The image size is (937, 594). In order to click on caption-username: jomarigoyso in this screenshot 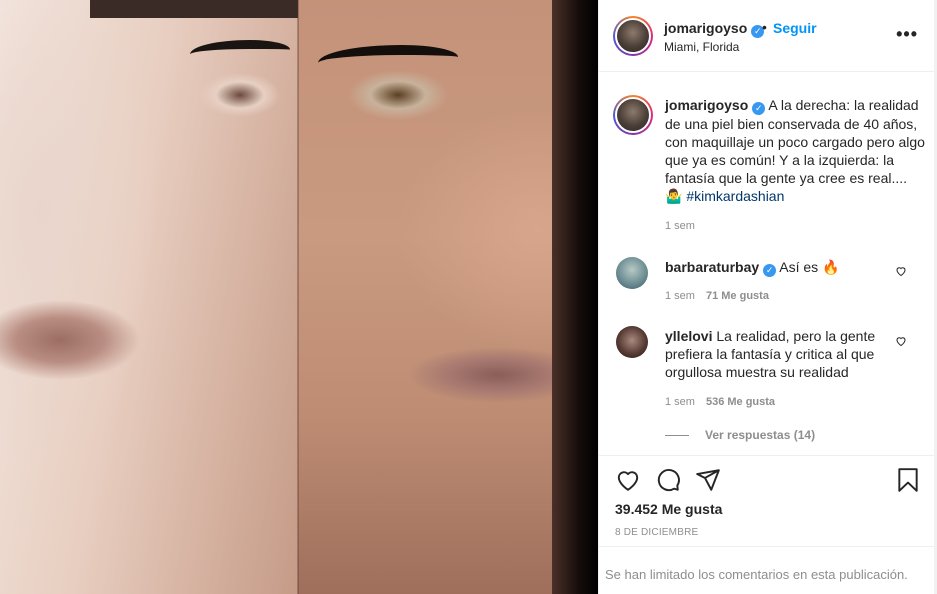, I will do `click(706, 105)`.